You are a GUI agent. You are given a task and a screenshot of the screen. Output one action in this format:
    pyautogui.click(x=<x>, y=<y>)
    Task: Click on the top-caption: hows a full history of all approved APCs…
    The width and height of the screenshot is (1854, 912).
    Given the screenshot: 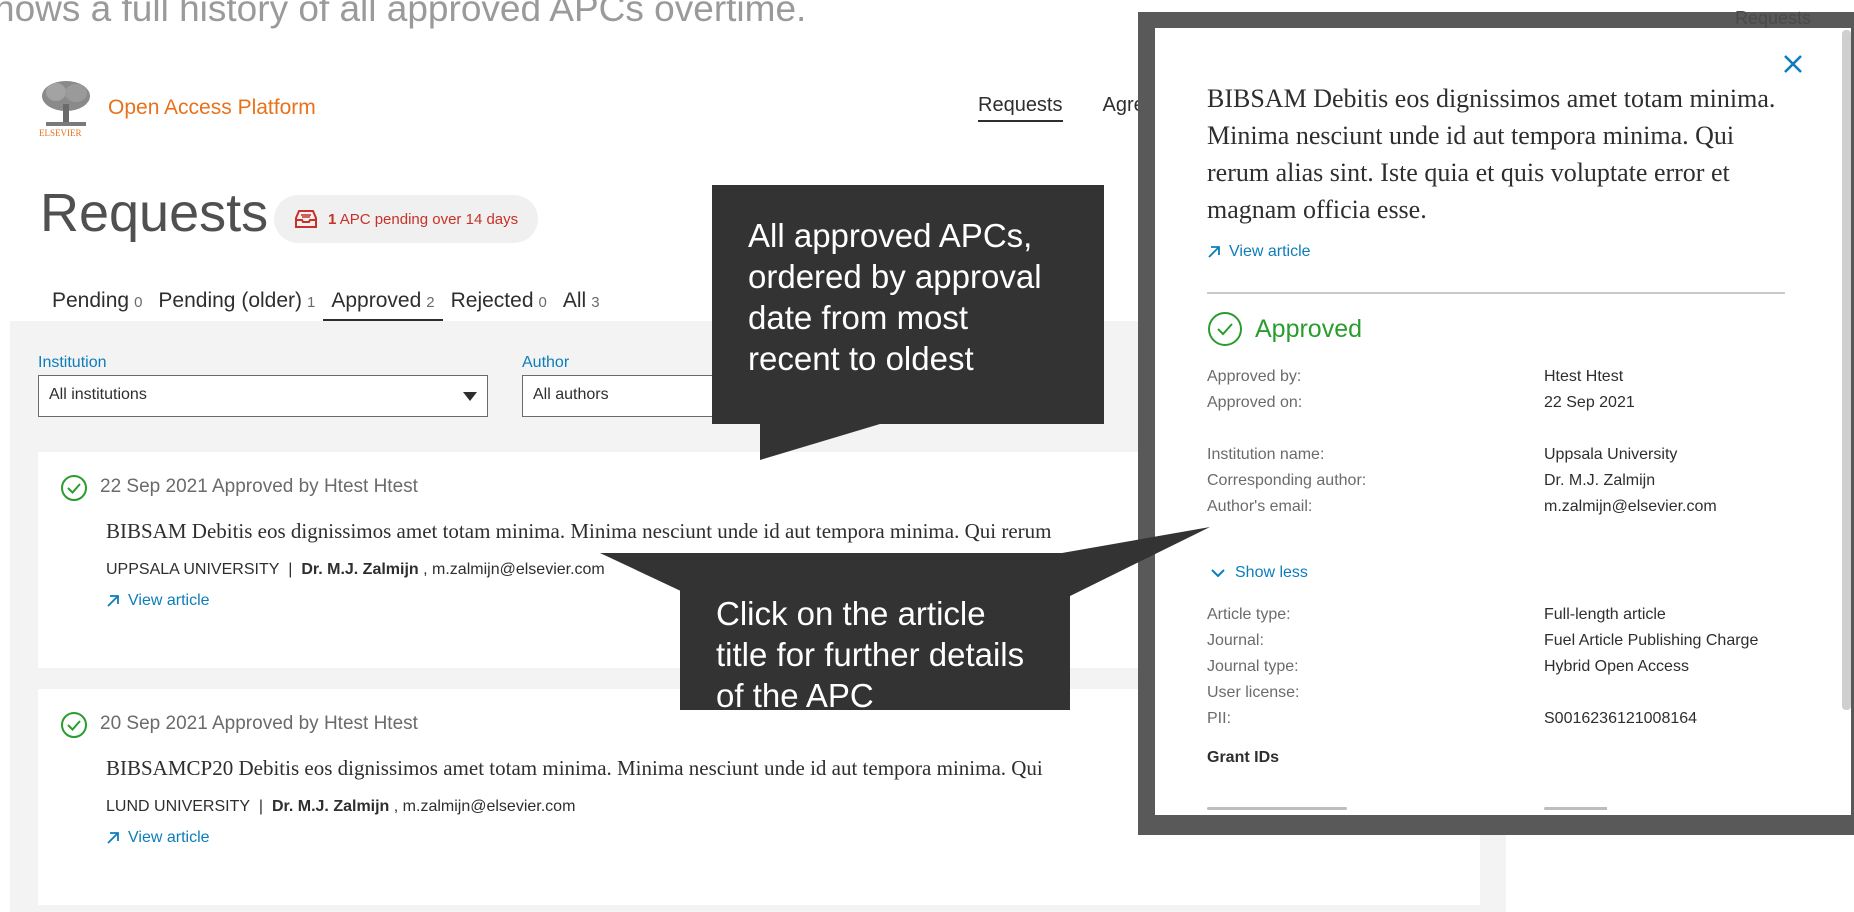 What is the action you would take?
    pyautogui.click(x=403, y=14)
    